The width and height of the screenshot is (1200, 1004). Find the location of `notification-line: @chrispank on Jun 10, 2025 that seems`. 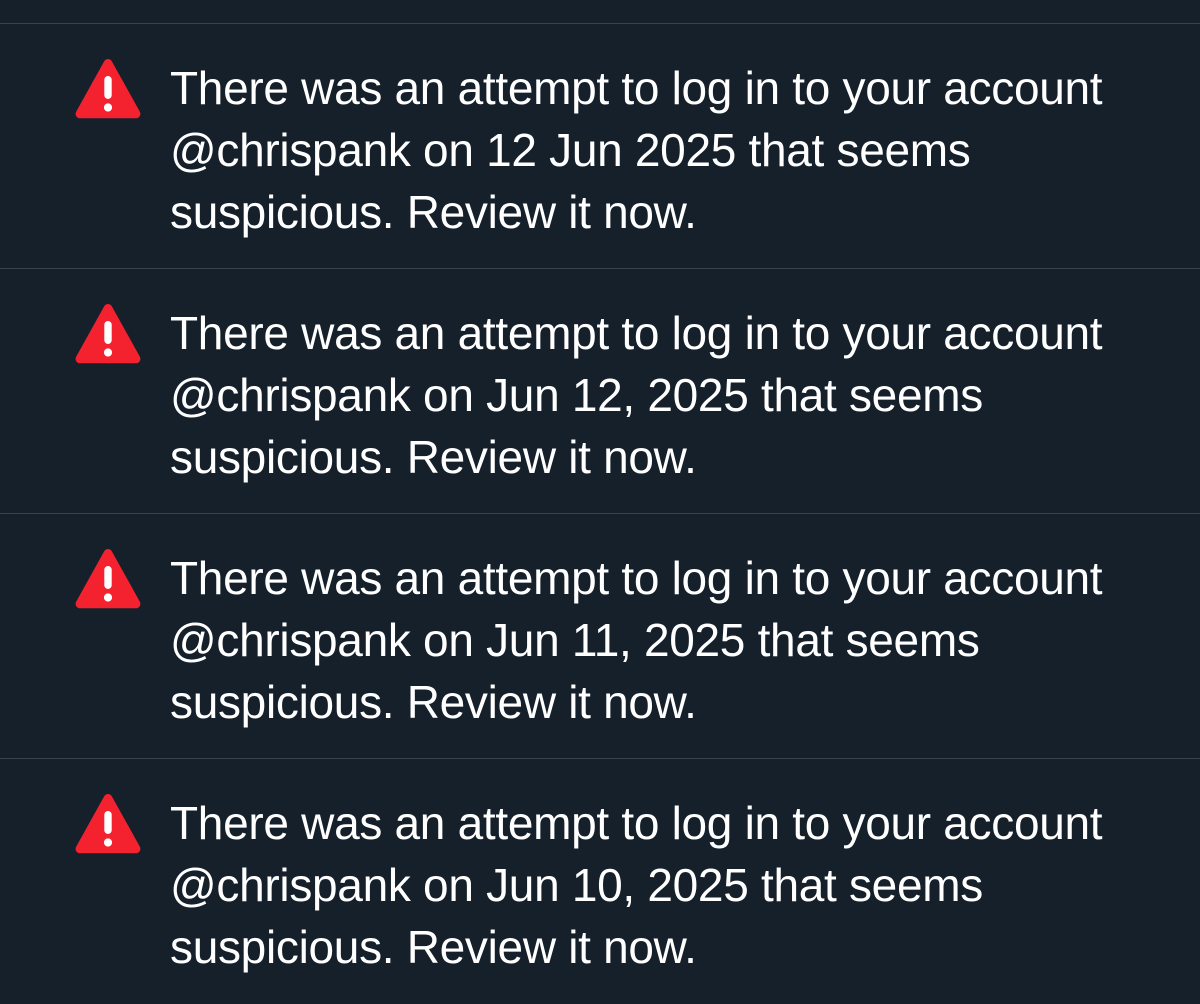

notification-line: @chrispank on Jun 10, 2025 that seems is located at coordinates (576, 885).